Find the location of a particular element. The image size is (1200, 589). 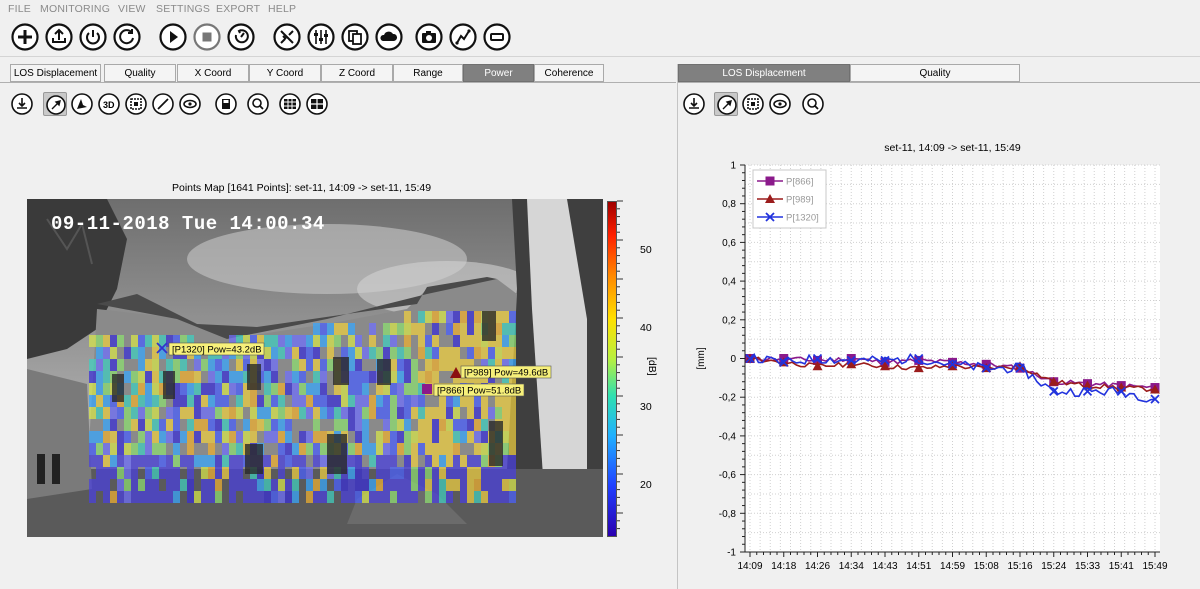

eye-icon is located at coordinates (190, 104).